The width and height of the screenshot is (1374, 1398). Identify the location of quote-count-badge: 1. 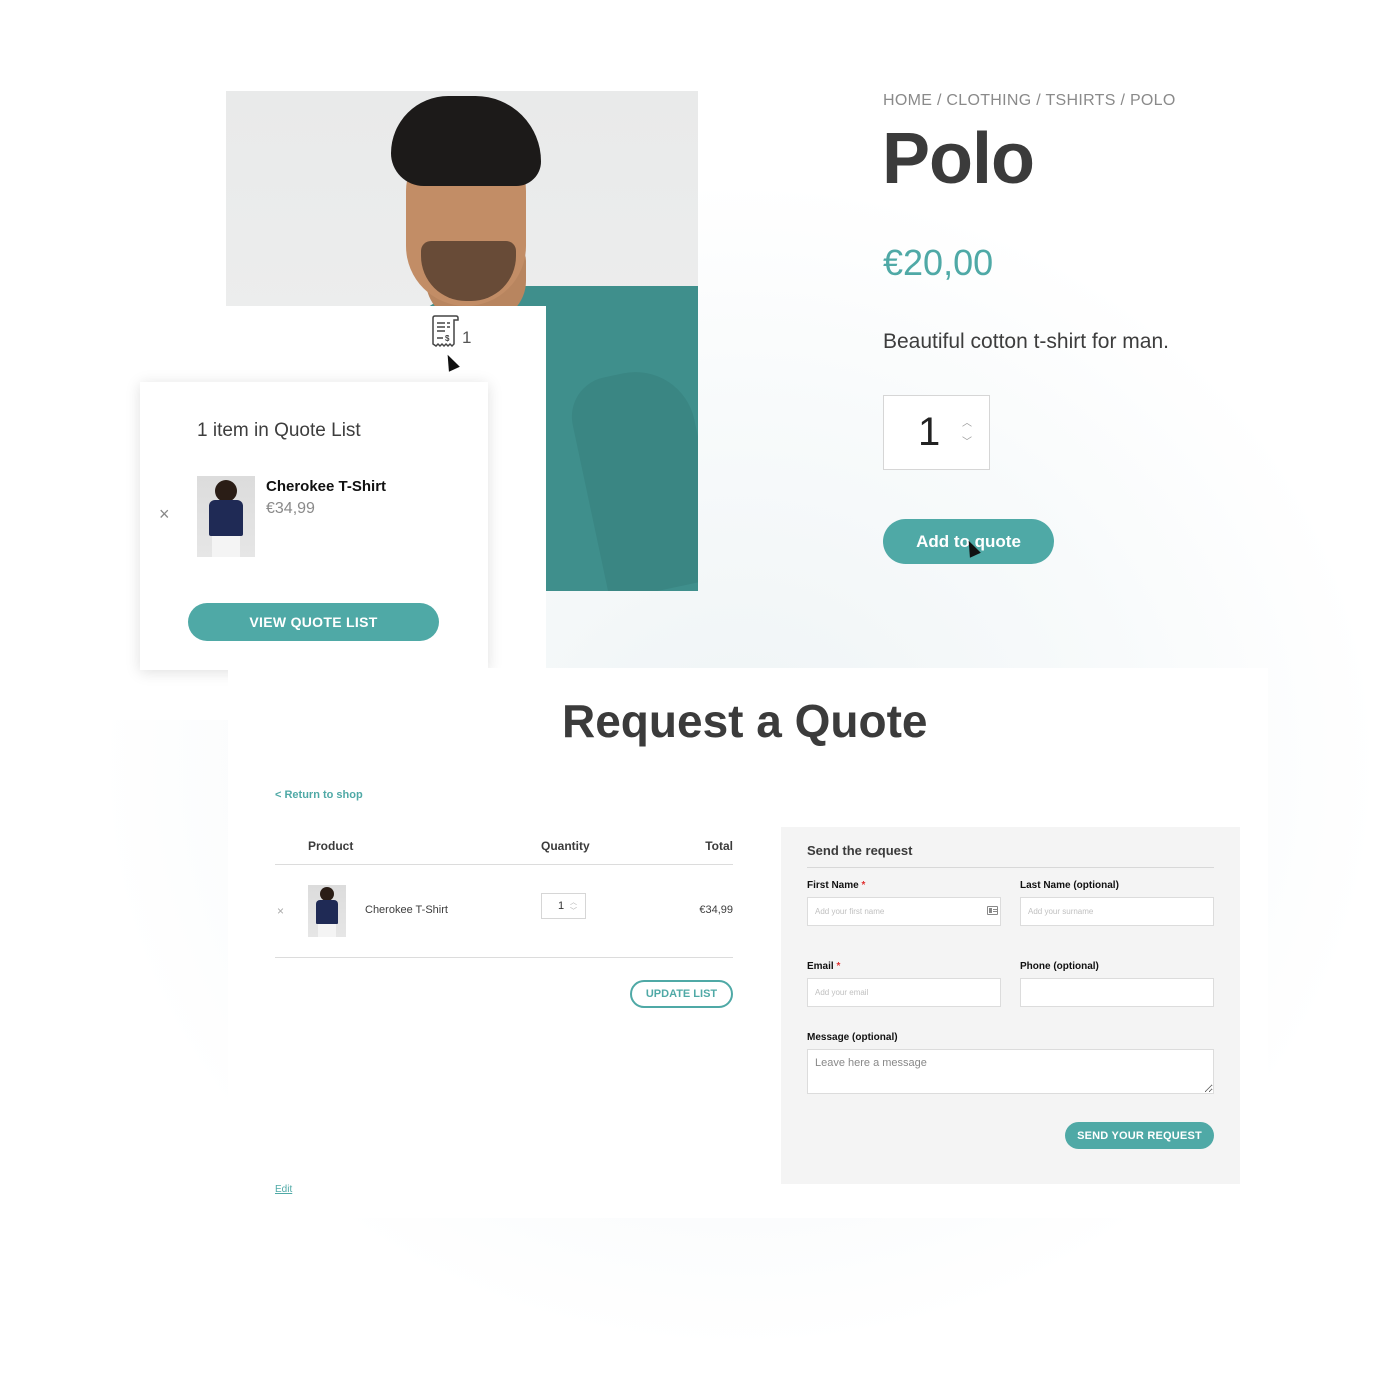
(467, 337).